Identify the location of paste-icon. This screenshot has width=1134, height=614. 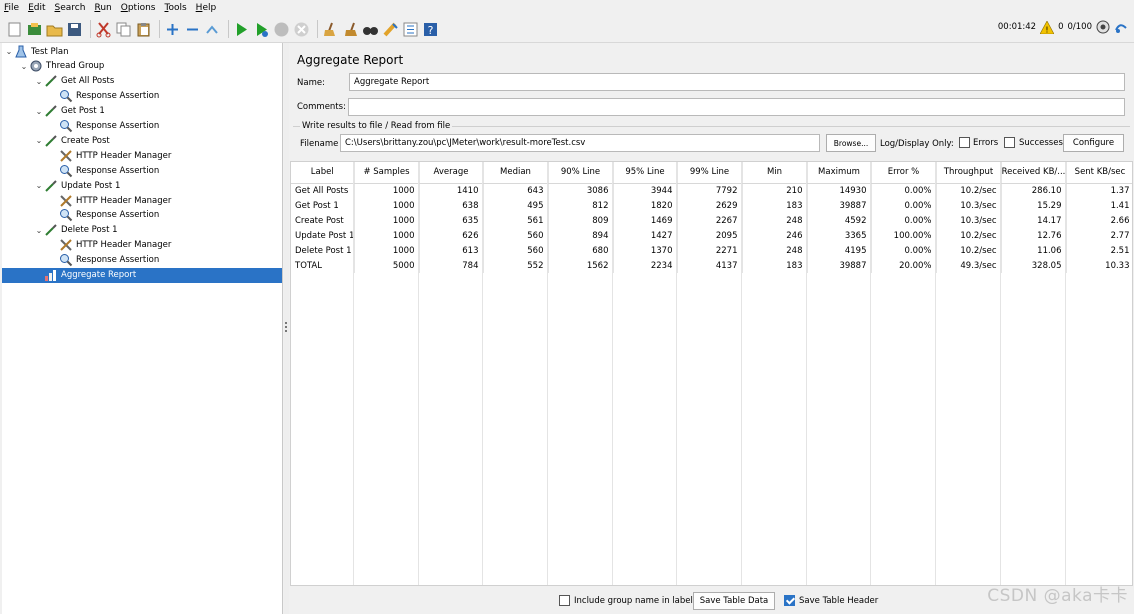
(143, 29).